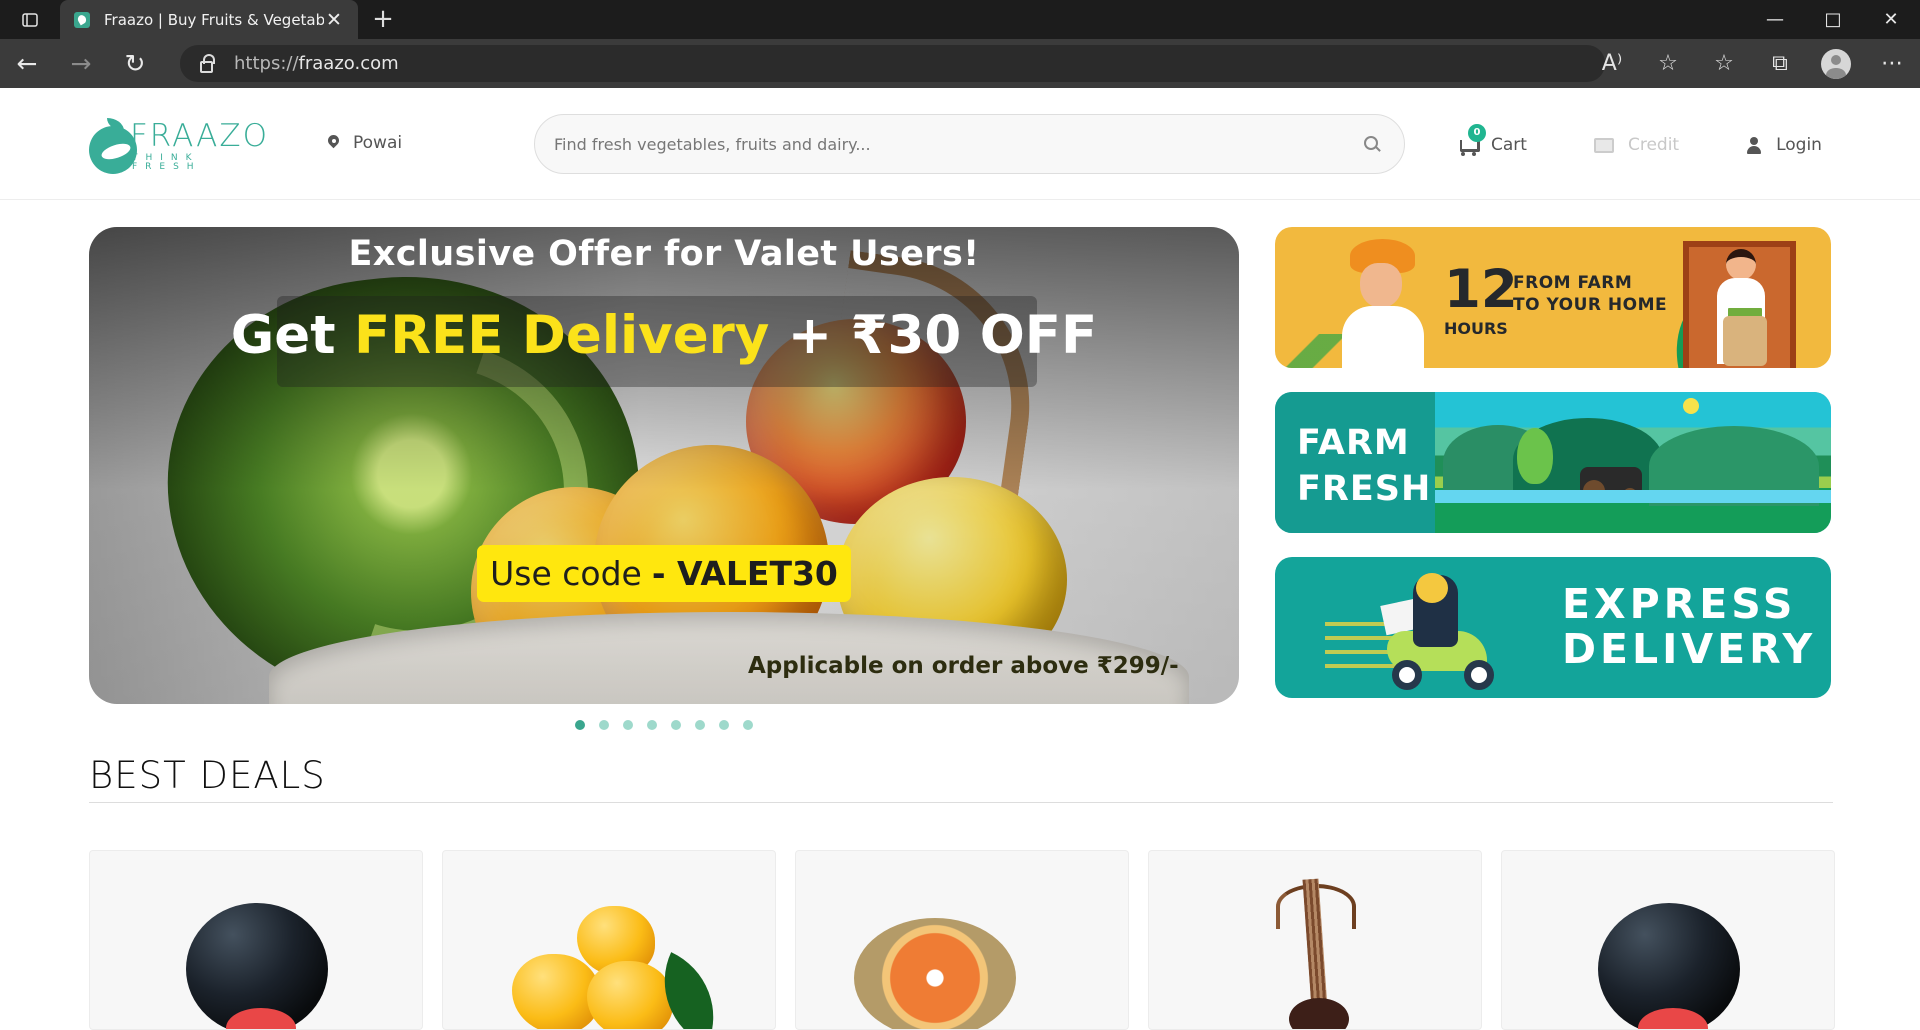  What do you see at coordinates (562, 335) in the screenshot?
I see `free-delivery-highlight: FREE Delivery` at bounding box center [562, 335].